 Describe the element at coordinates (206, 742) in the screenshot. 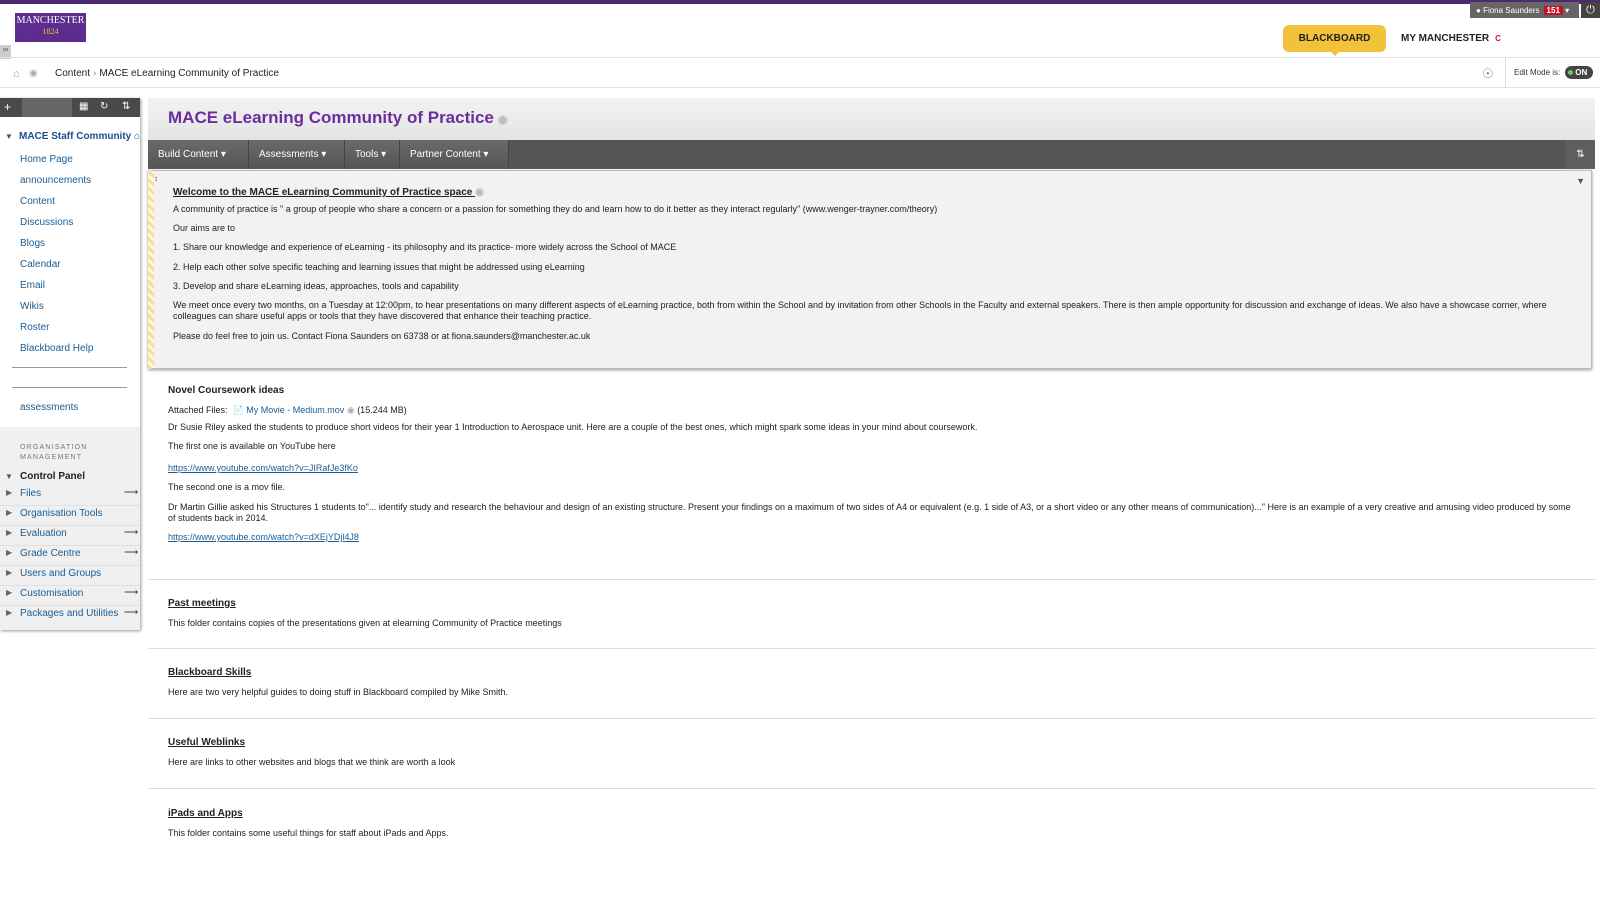

I see `folder-useful-weblinks: Useful Weblinks` at that location.